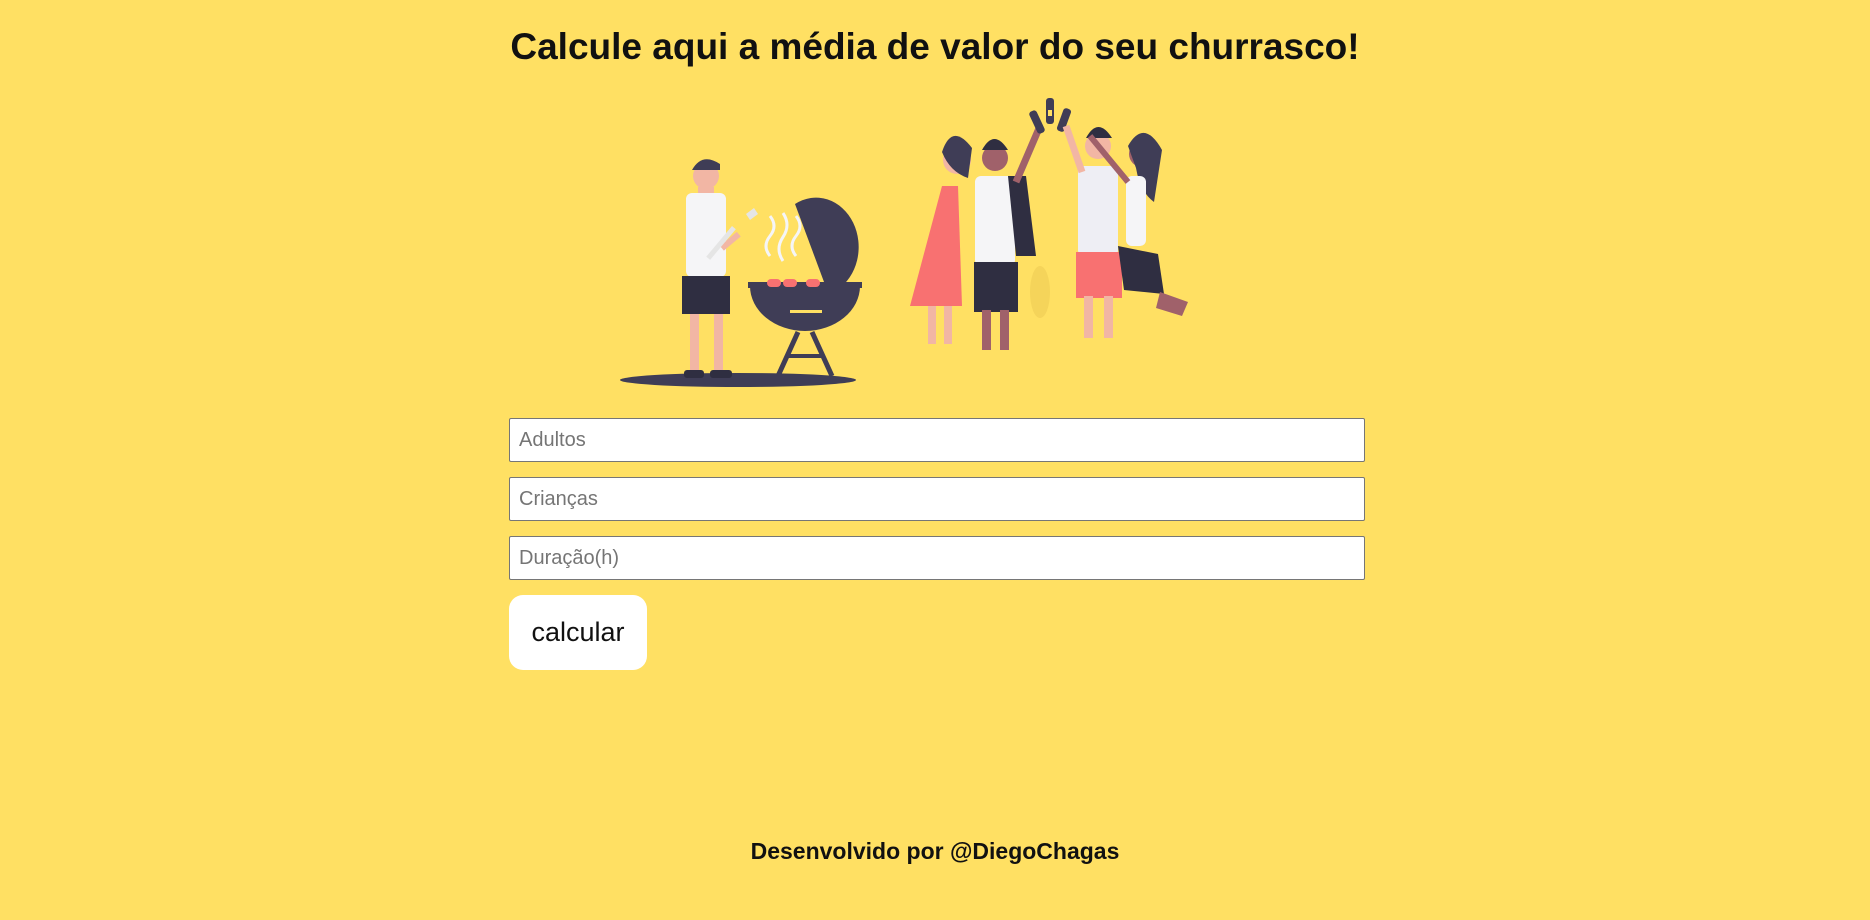 The width and height of the screenshot is (1870, 920). I want to click on party-people-figure, so click(1049, 224).